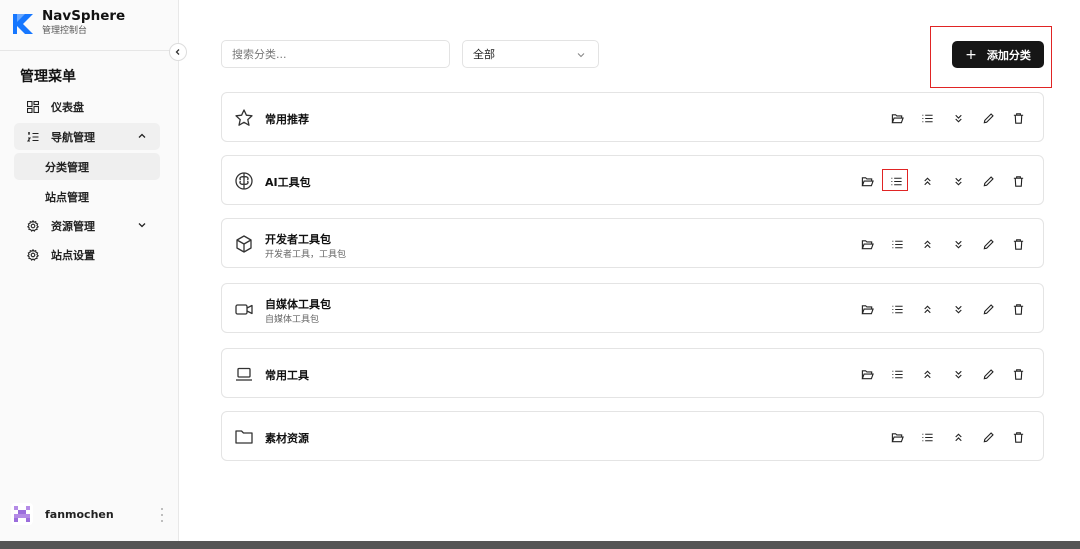  What do you see at coordinates (971, 54) in the screenshot?
I see `plus-icon: +` at bounding box center [971, 54].